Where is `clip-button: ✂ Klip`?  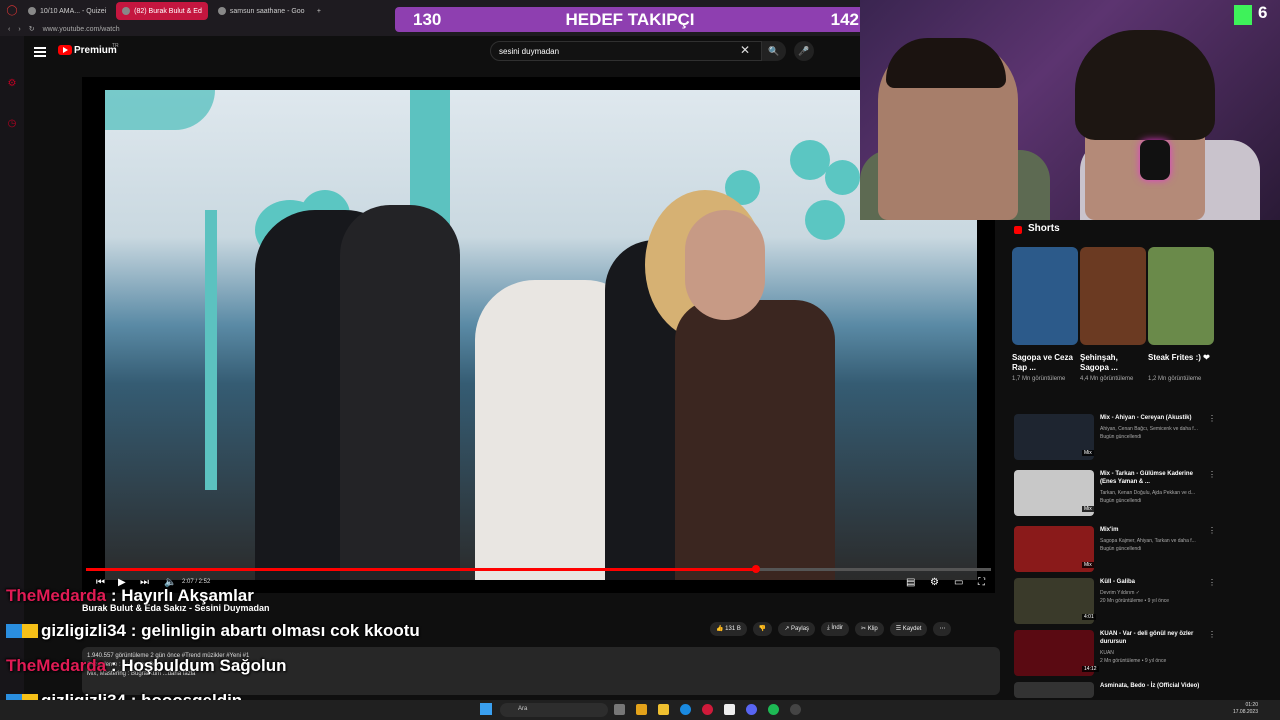 clip-button: ✂ Klip is located at coordinates (869, 629).